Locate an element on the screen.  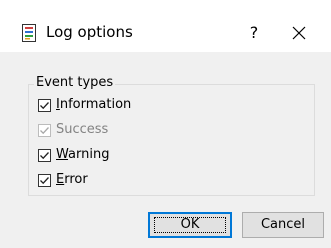
close-icon is located at coordinates (299, 33).